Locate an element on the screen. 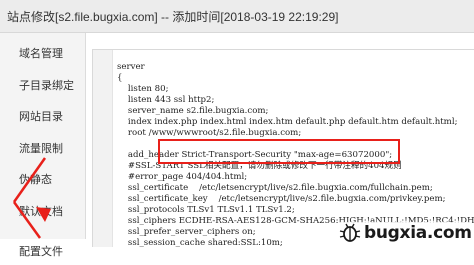  arrow-annotation-icon is located at coordinates (31, 198).